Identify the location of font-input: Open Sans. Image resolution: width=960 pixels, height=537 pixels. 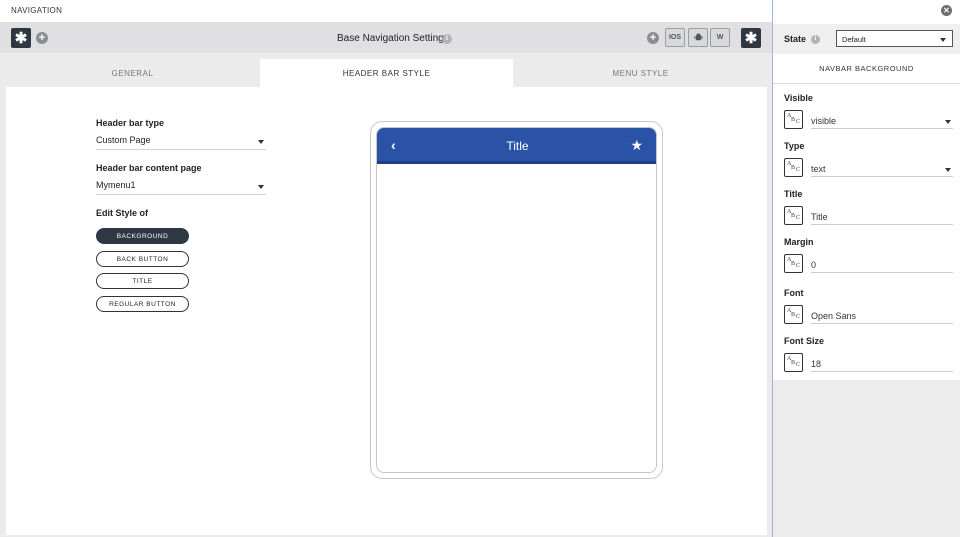
(882, 315).